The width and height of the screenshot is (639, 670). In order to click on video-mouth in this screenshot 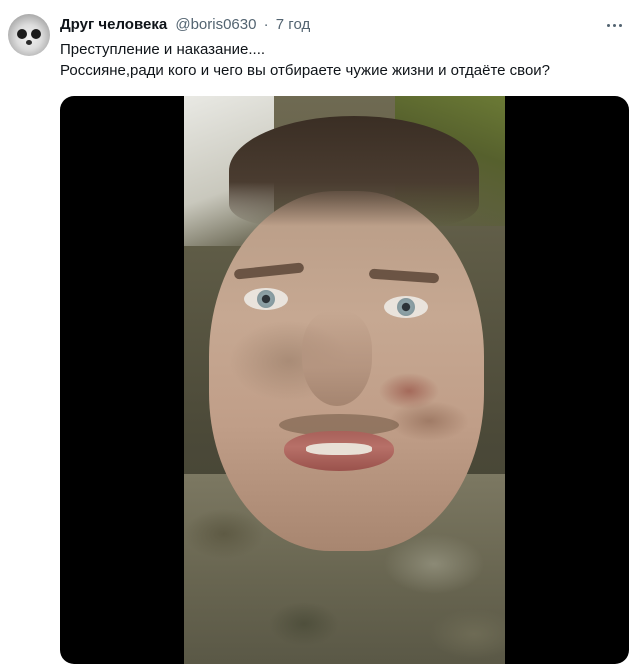, I will do `click(339, 451)`.